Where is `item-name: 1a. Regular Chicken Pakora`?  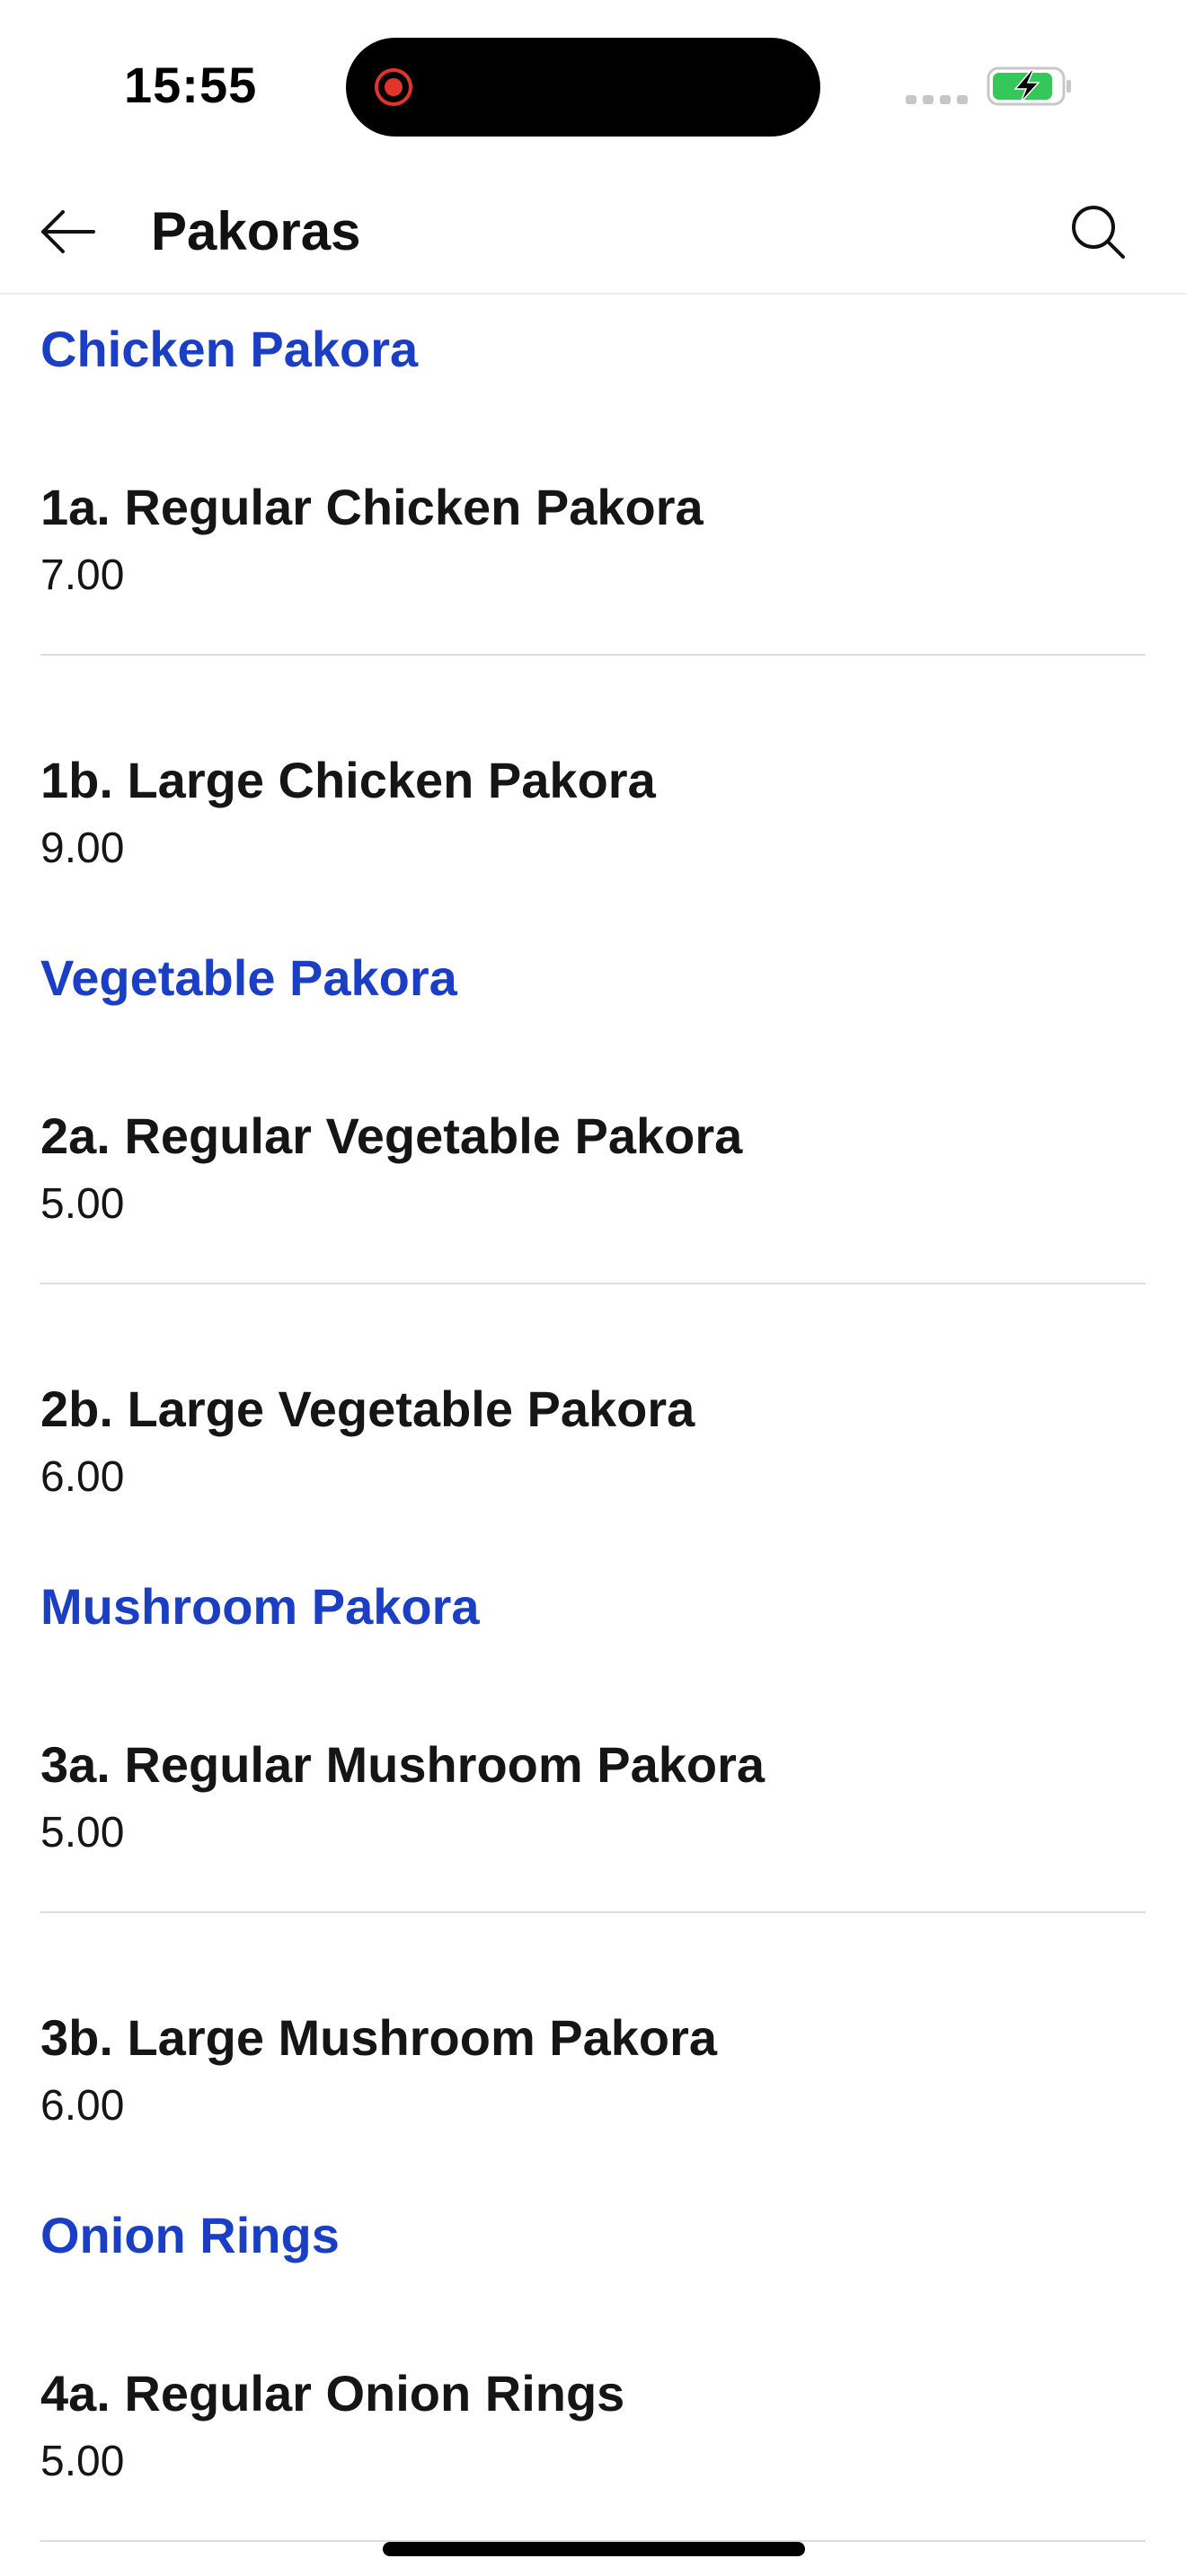
item-name: 1a. Regular Chicken Pakora is located at coordinates (372, 507).